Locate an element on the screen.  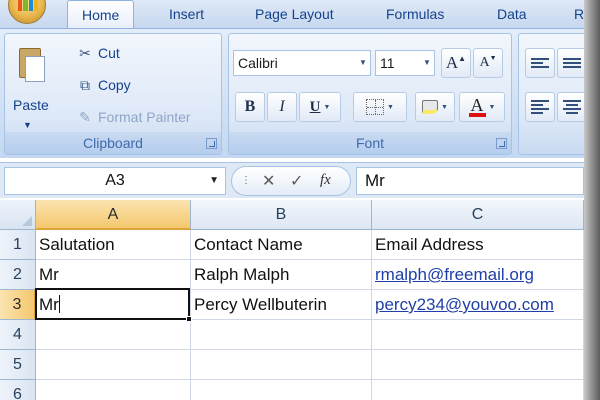
cell-b5 is located at coordinates (281, 365).